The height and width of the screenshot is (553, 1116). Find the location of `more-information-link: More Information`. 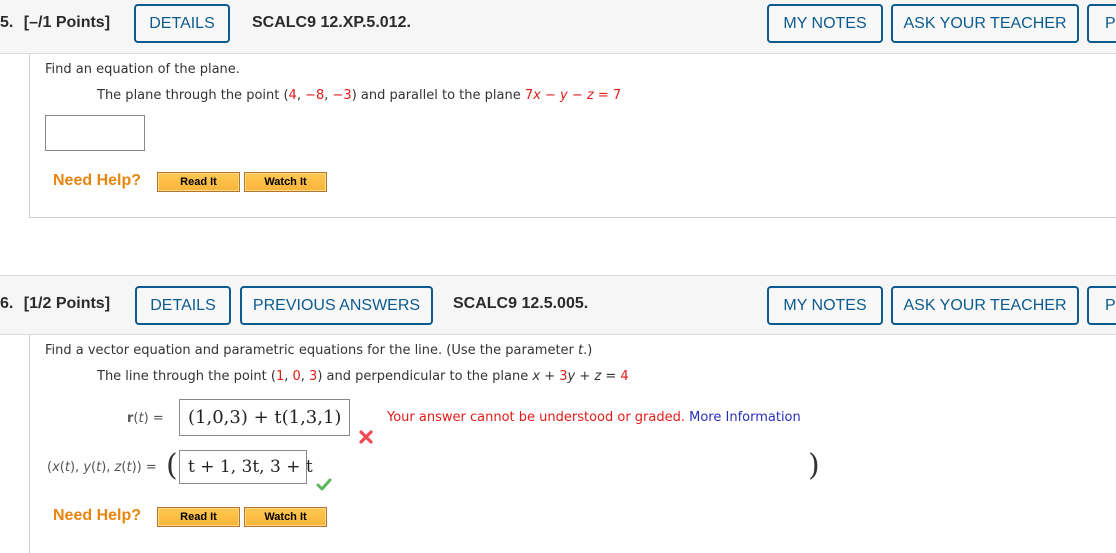

more-information-link: More Information is located at coordinates (745, 417).